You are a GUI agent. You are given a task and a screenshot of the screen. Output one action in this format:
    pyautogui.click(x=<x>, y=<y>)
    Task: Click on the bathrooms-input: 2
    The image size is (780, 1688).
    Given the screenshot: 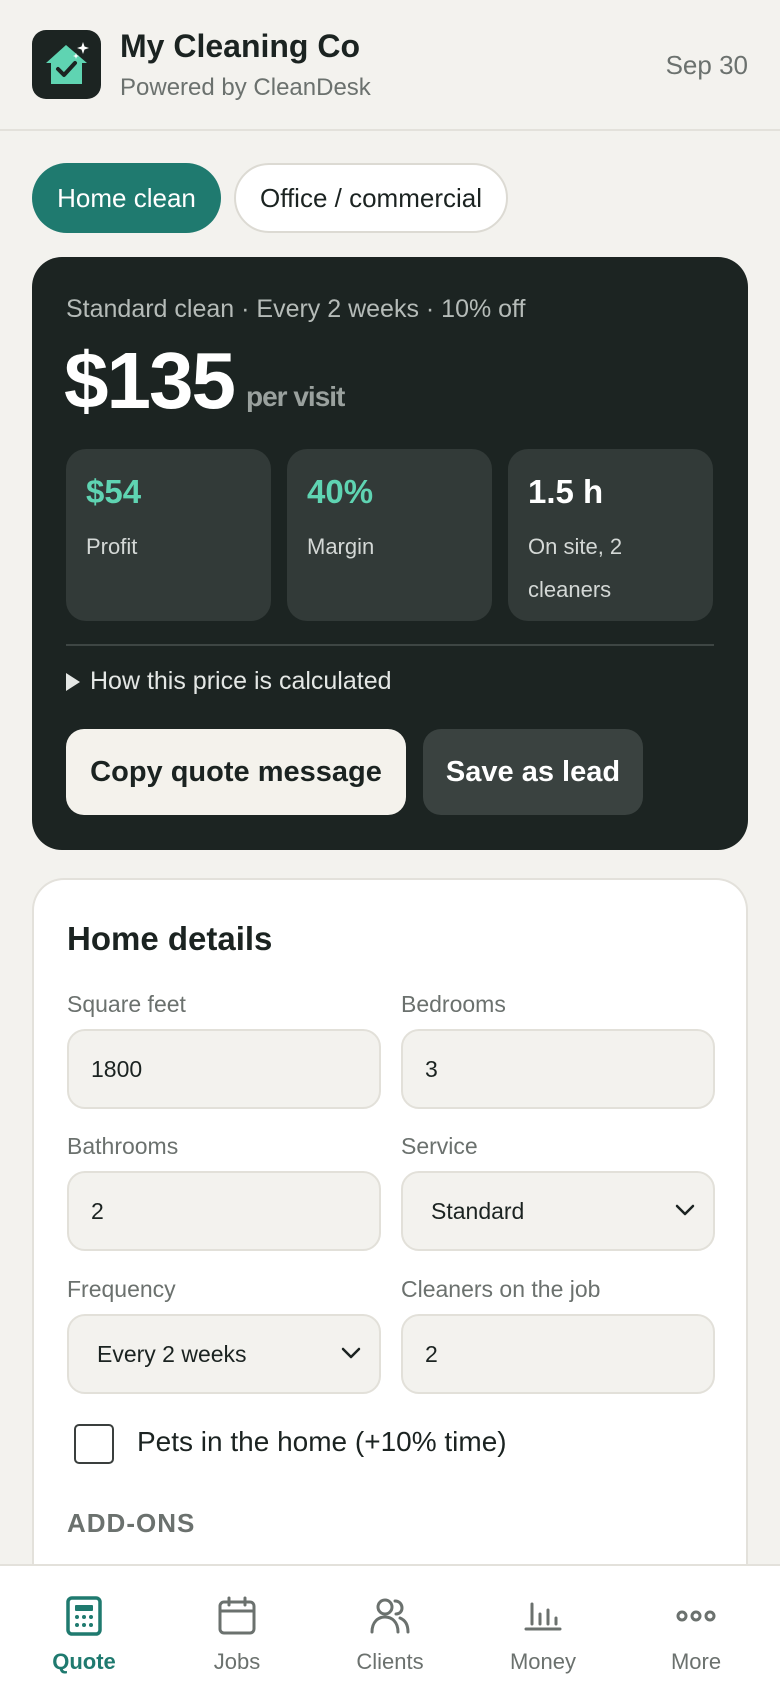 What is the action you would take?
    pyautogui.click(x=224, y=1211)
    